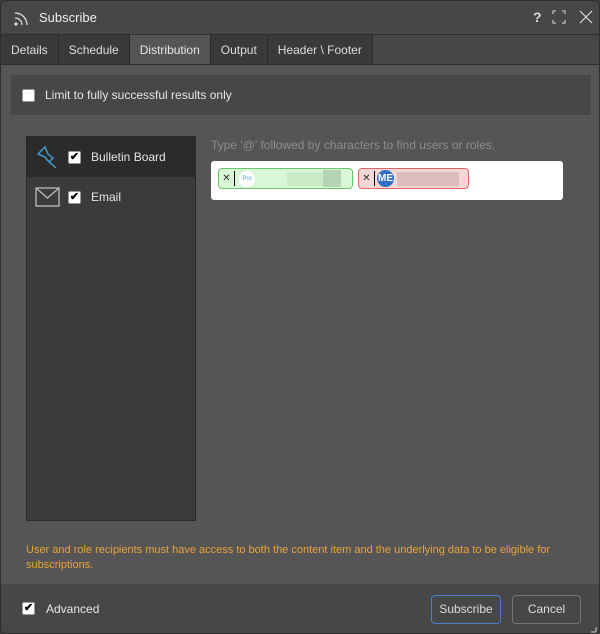 The image size is (600, 634). What do you see at coordinates (170, 49) in the screenshot?
I see `tab-distribution: Distribution` at bounding box center [170, 49].